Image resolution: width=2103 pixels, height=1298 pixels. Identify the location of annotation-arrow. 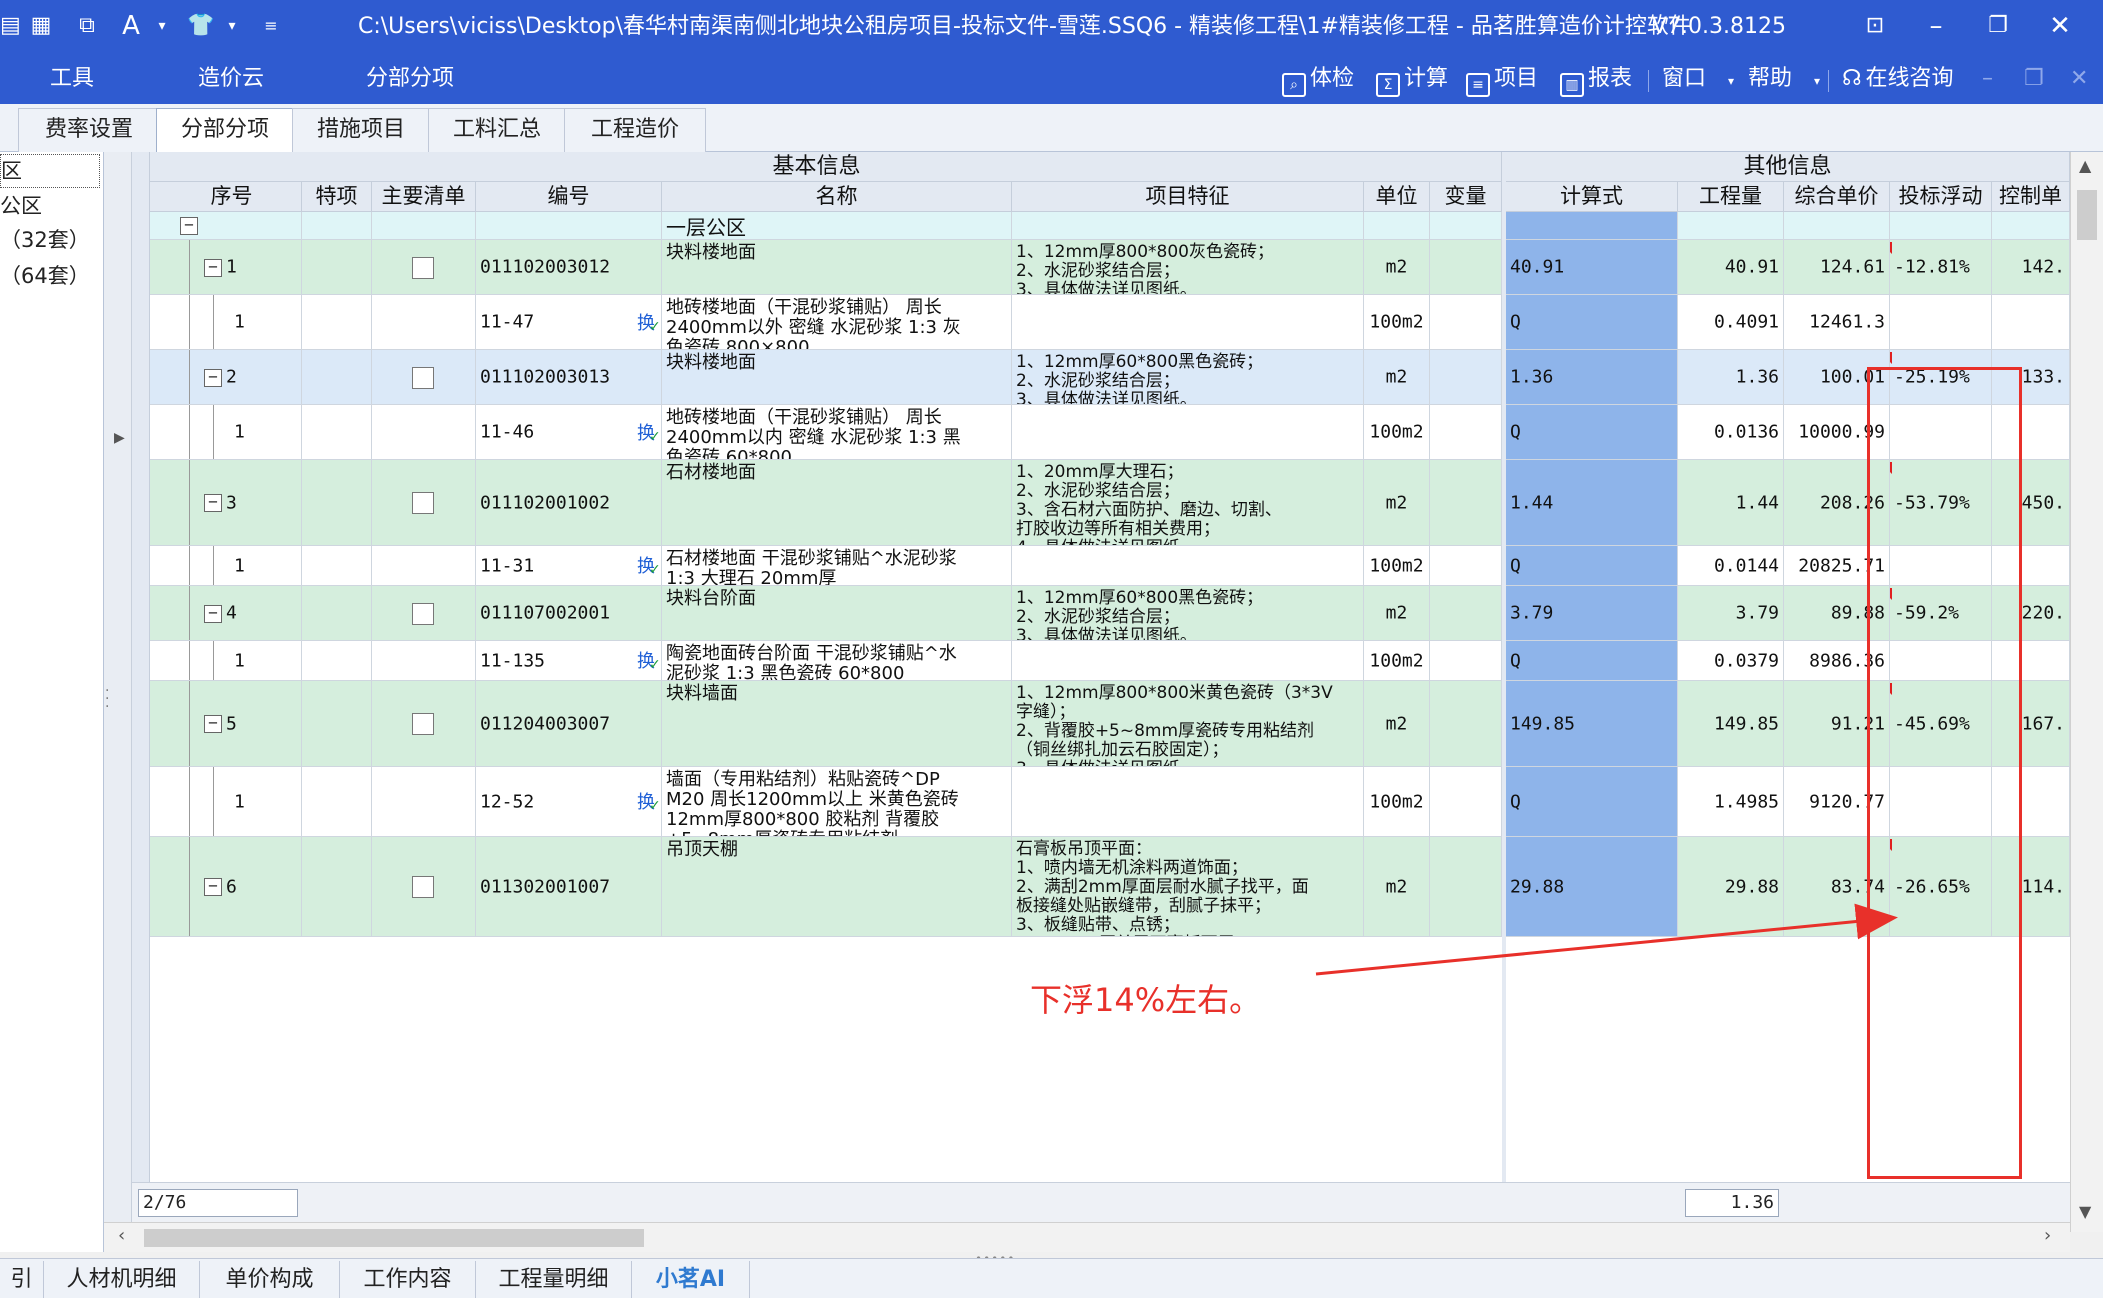
(1606, 939).